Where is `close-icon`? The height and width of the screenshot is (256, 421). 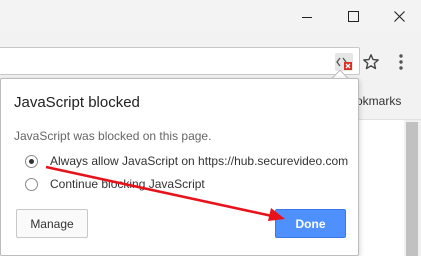 close-icon is located at coordinates (399, 16).